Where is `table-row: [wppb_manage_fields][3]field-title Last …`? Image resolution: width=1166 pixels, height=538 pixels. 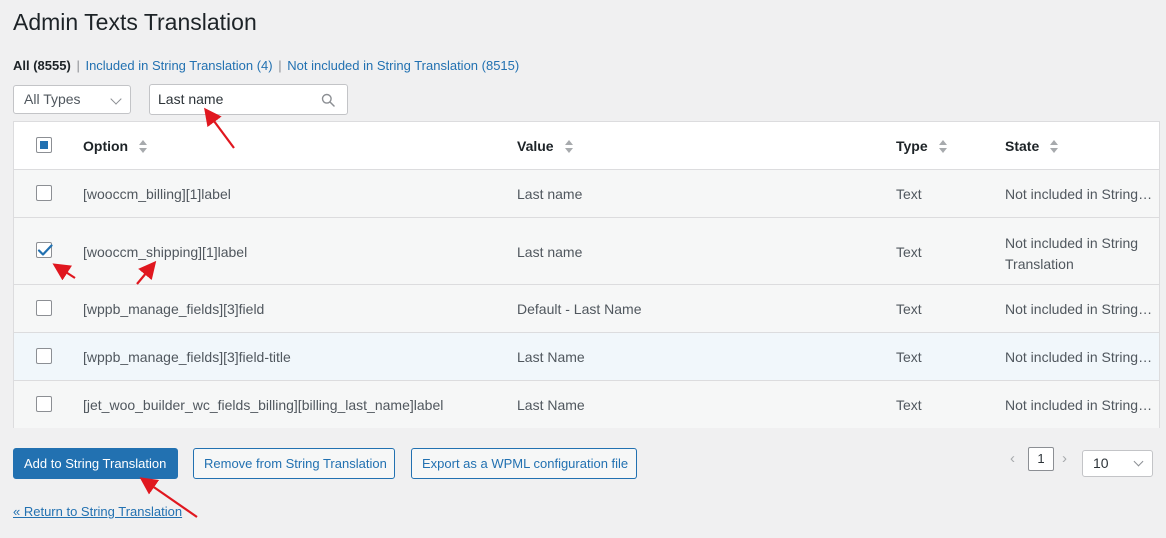 table-row: [wppb_manage_fields][3]field-title Last … is located at coordinates (586, 357).